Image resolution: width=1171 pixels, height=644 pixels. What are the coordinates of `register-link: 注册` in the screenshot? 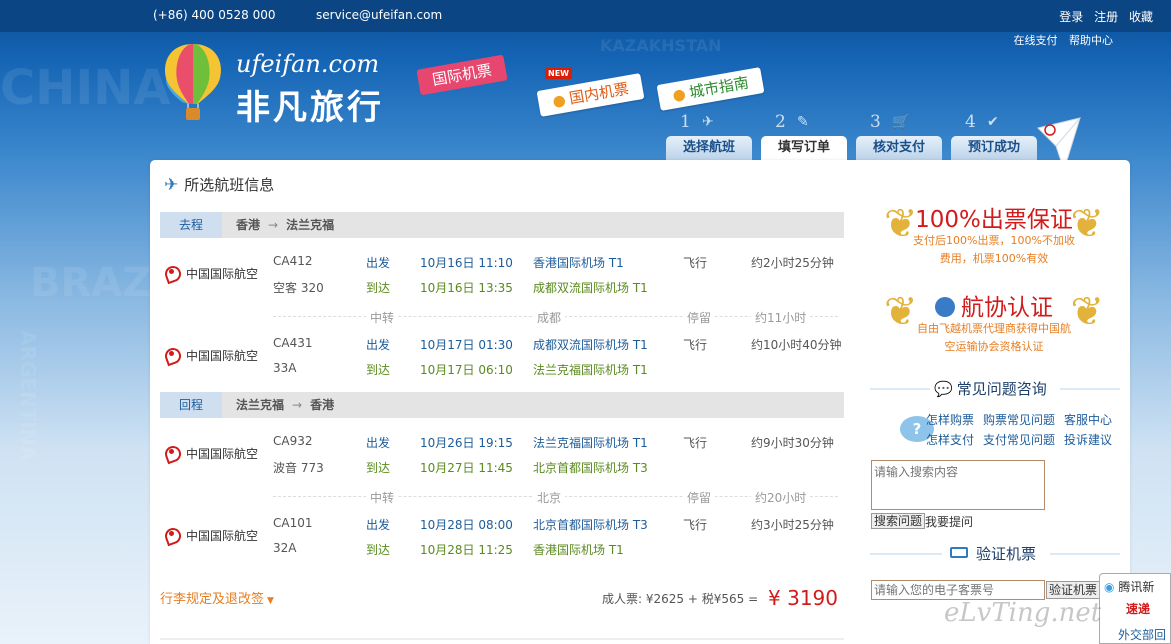 It's located at (1106, 17).